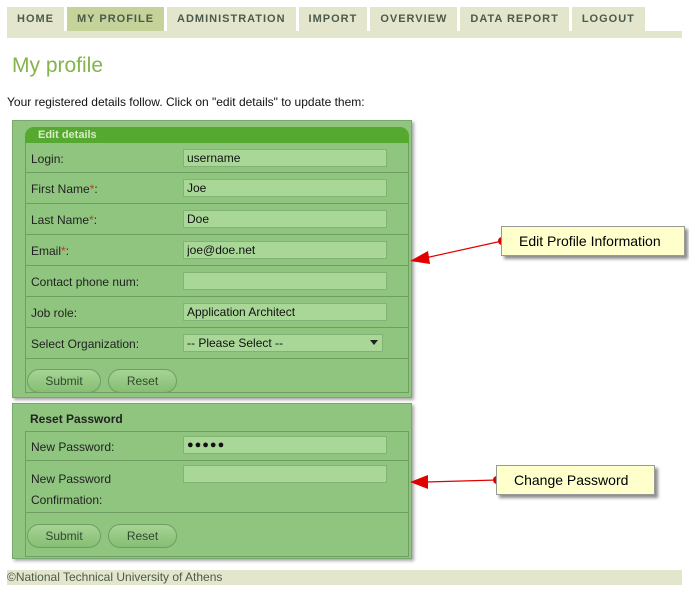 The width and height of the screenshot is (689, 594). I want to click on annotation-arrows, so click(458, 363).